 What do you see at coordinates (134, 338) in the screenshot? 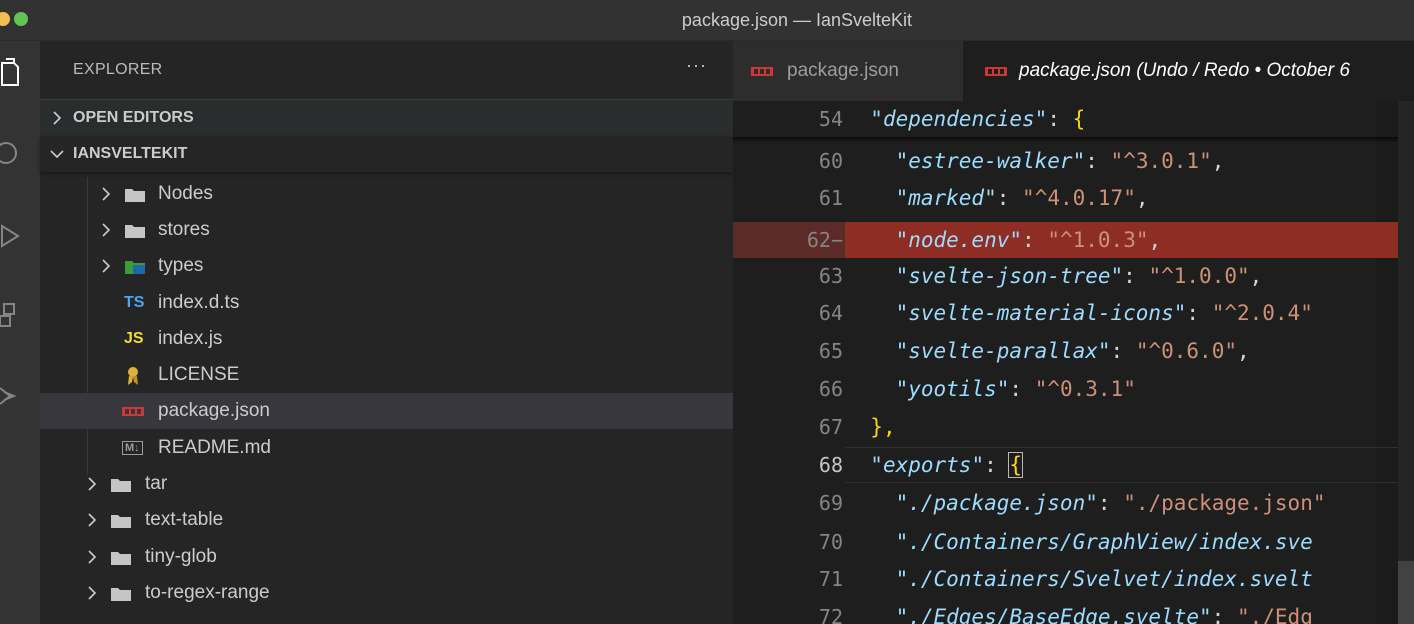
I see `javascript-file-icon: JS` at bounding box center [134, 338].